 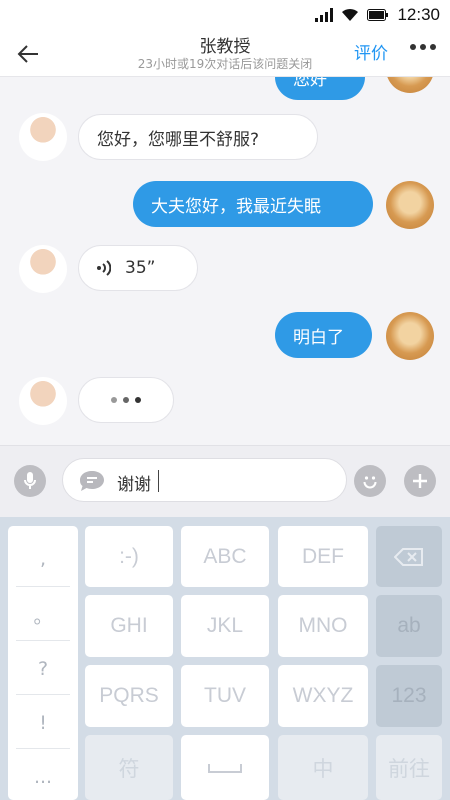 I want to click on status-bar: 12:30, so click(x=225, y=15).